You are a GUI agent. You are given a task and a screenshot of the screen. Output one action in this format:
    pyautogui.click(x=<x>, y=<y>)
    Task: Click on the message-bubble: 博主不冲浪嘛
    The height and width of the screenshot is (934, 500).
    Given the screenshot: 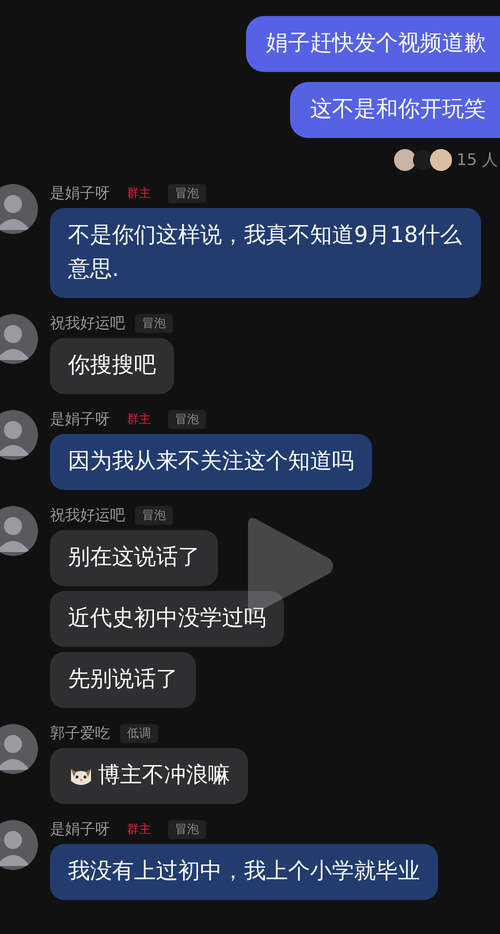 What is the action you would take?
    pyautogui.click(x=149, y=776)
    